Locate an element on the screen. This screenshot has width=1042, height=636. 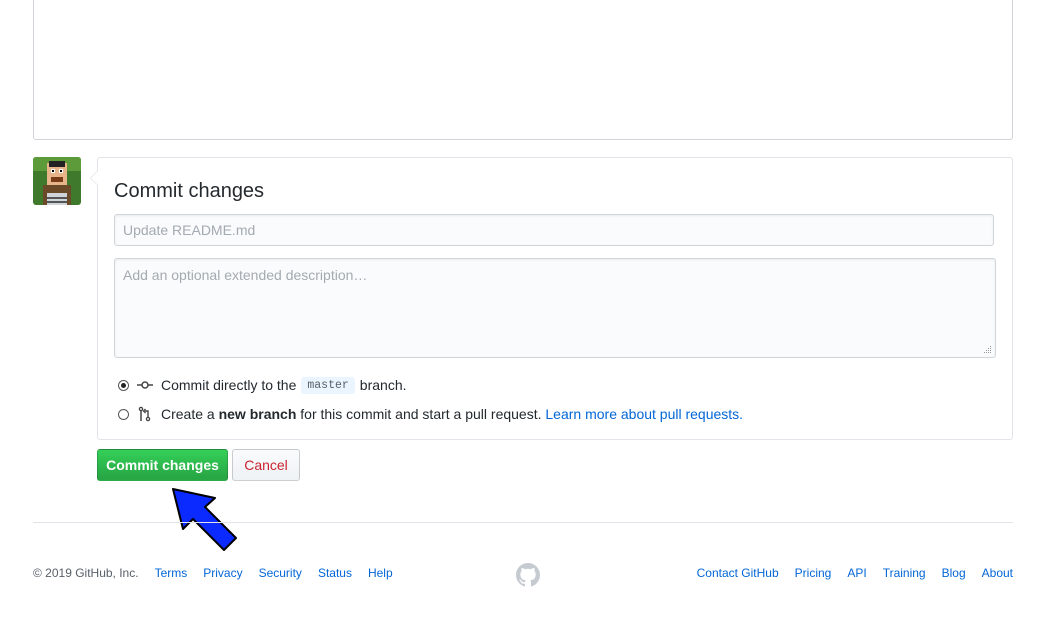
new-branch-radio is located at coordinates (123, 414).